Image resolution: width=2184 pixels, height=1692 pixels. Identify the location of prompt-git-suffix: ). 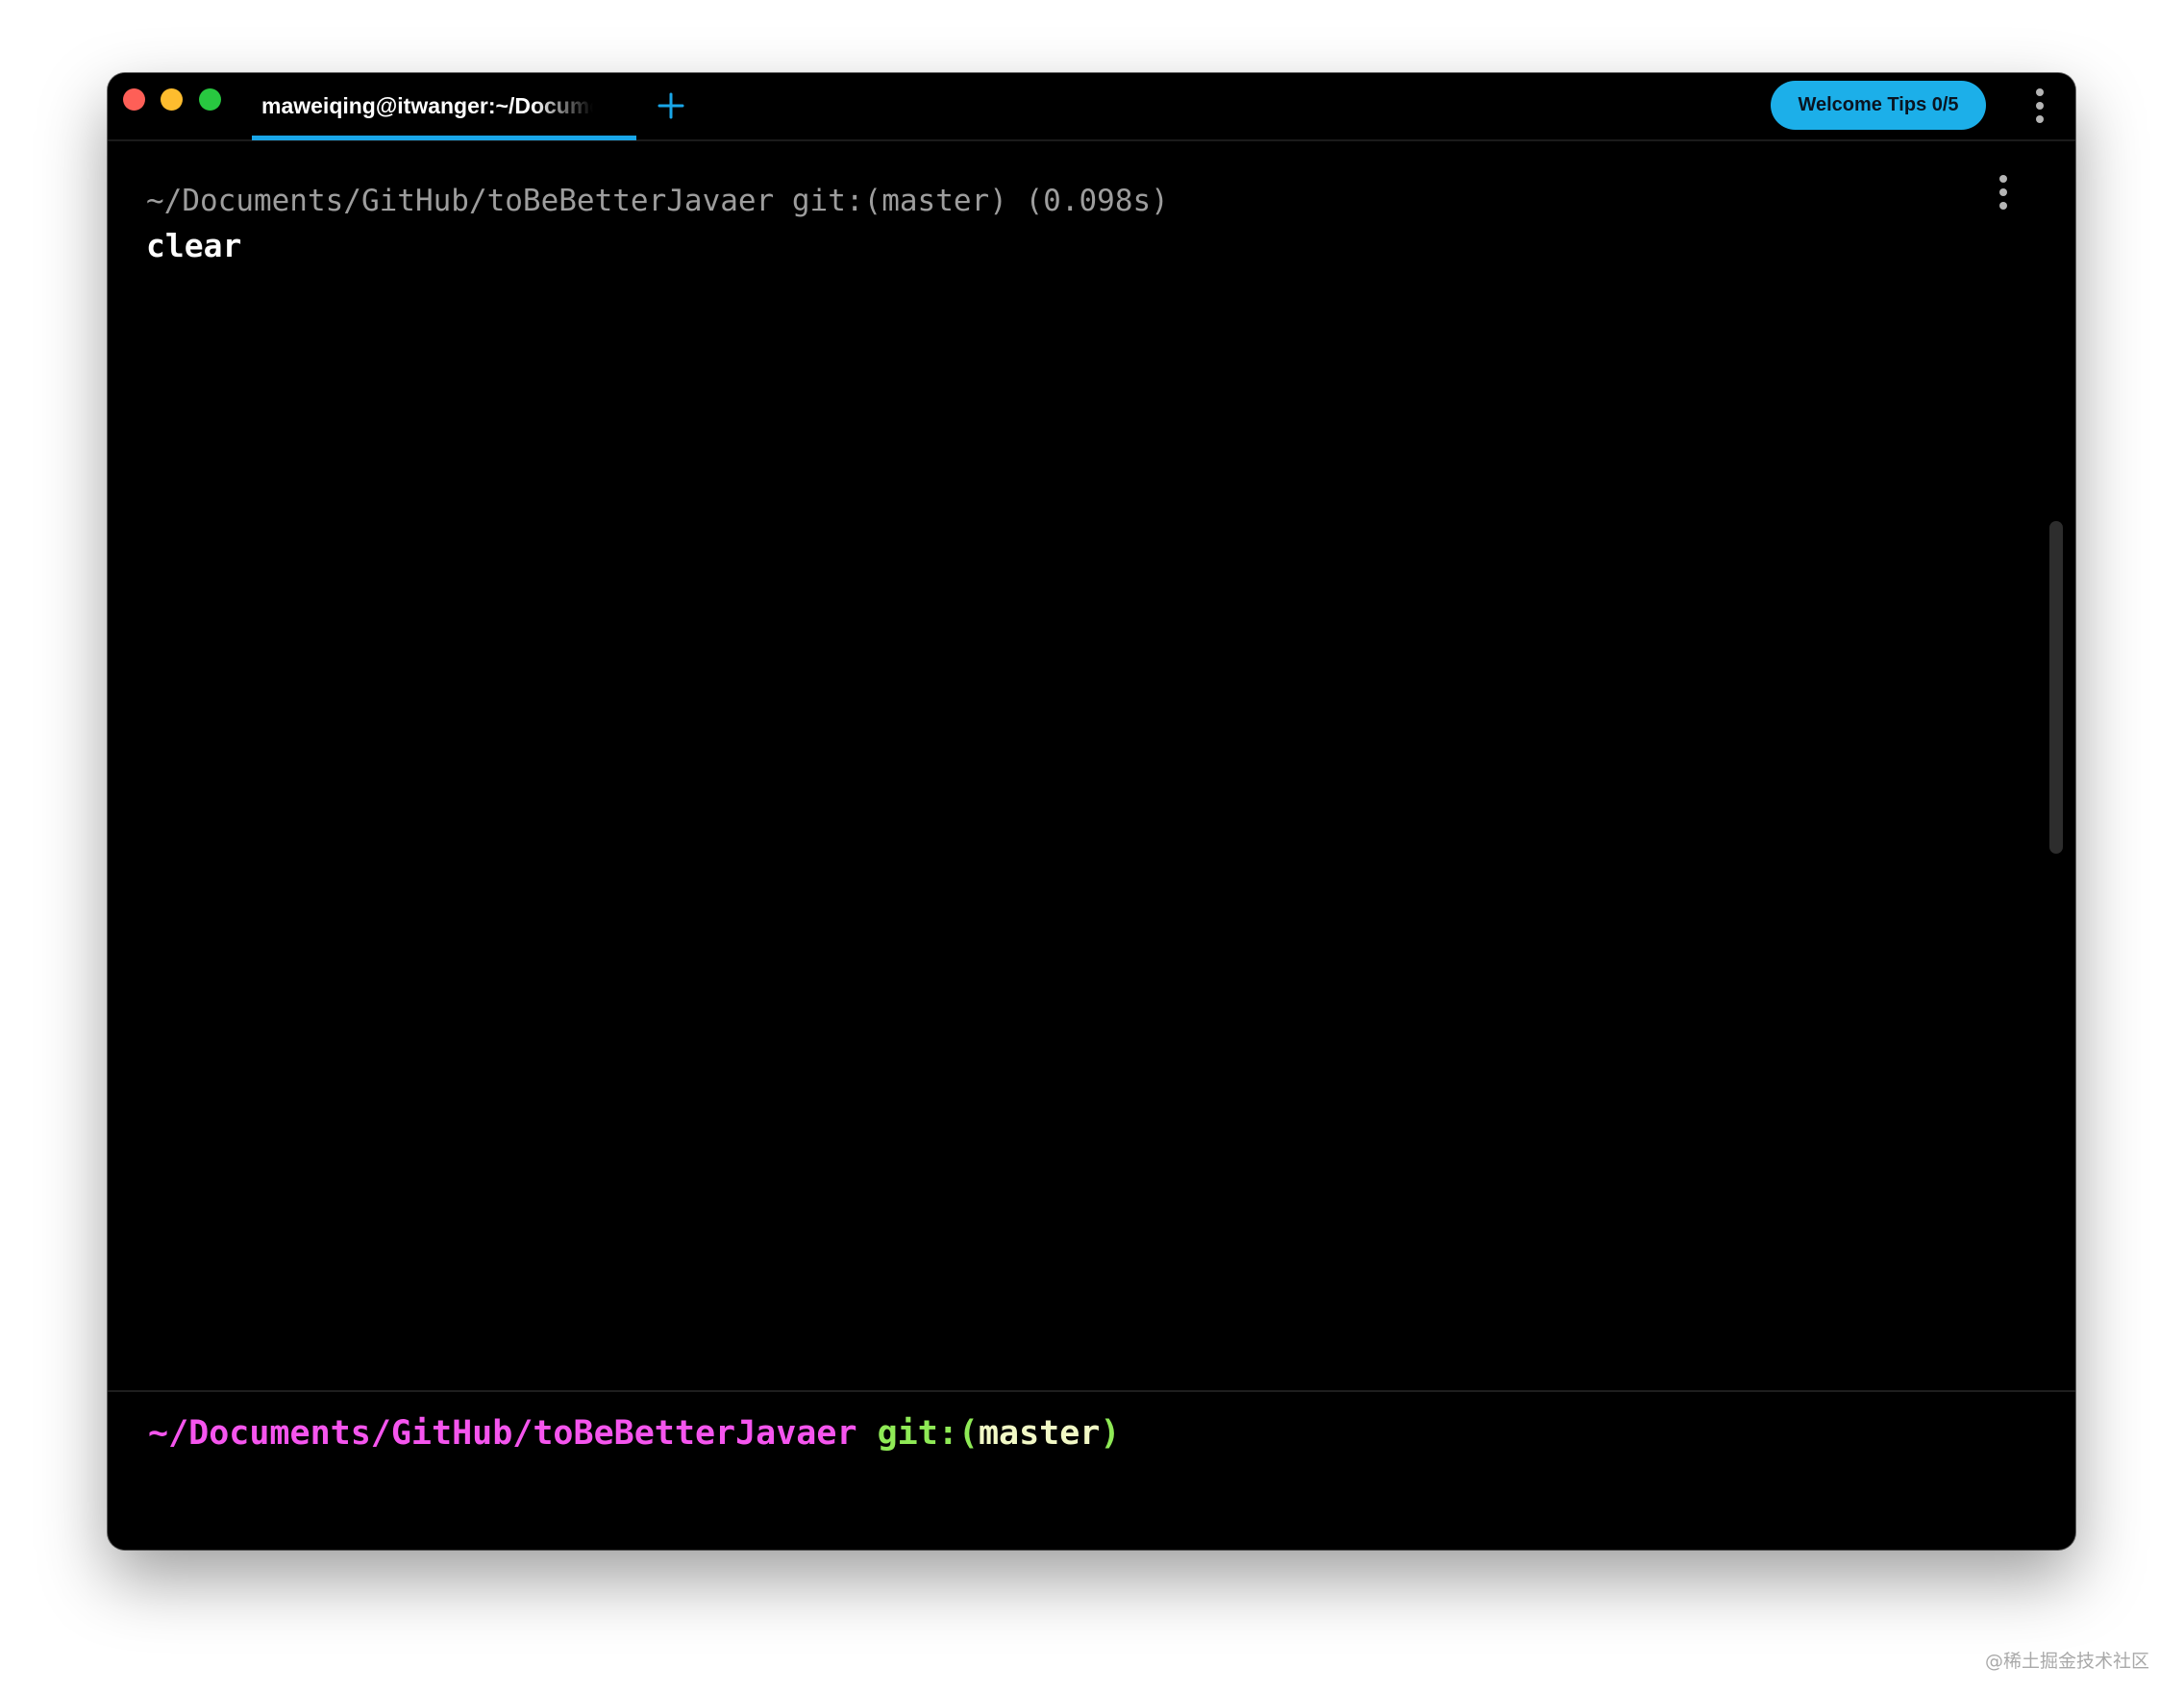
(1111, 1433).